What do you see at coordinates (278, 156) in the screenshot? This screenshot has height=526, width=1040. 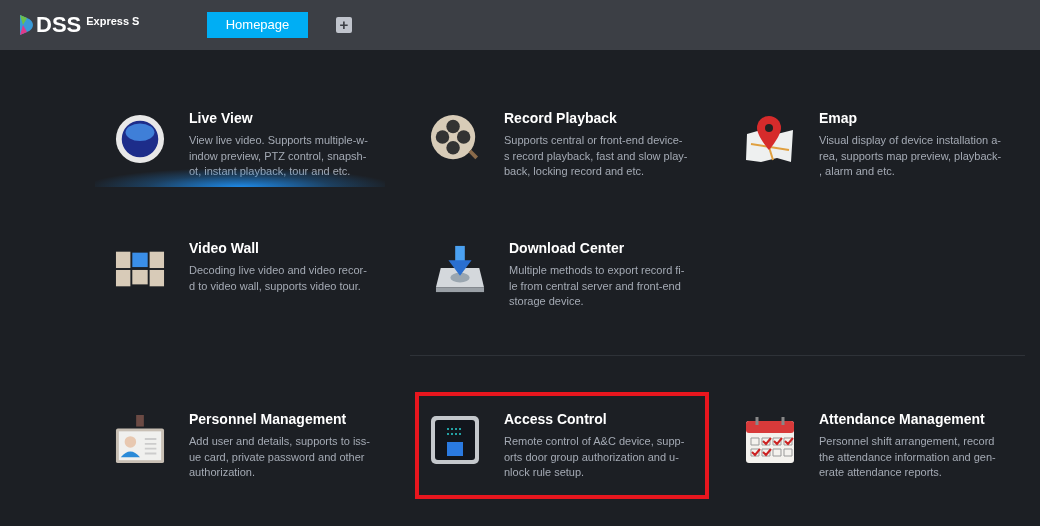 I see `module-description: View live video. Supports multiple-w- indow preview, PTZ control, snapsh- ot, instant playback, tour and etc.` at bounding box center [278, 156].